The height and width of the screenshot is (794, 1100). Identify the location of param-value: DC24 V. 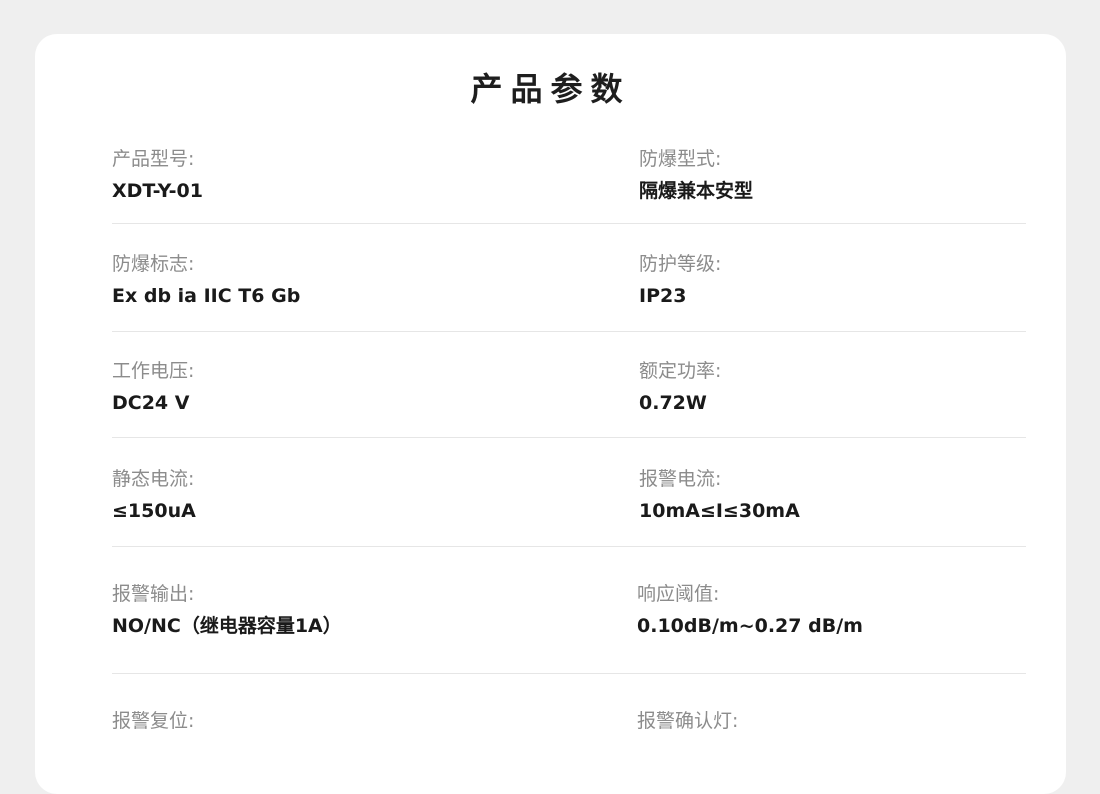
(151, 403).